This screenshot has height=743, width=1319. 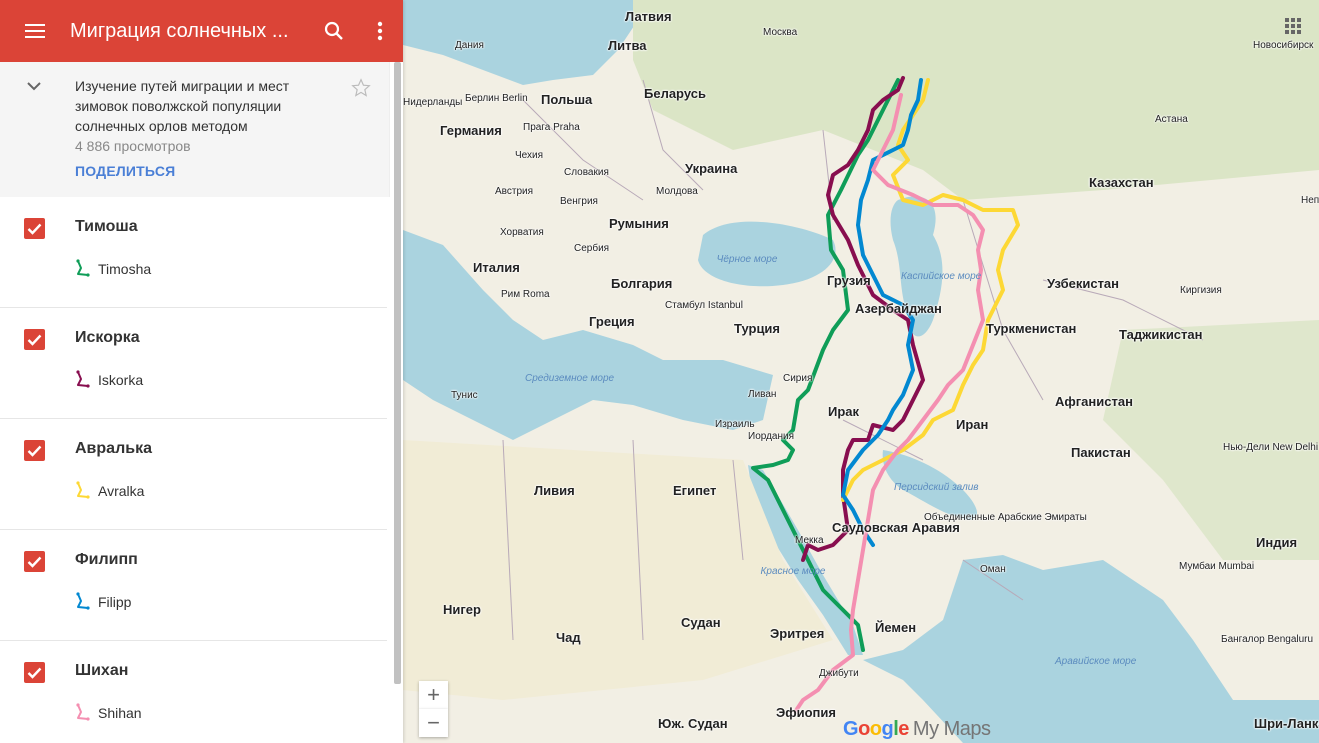 I want to click on country-label: Шри-Ланка, so click(x=1286, y=723).